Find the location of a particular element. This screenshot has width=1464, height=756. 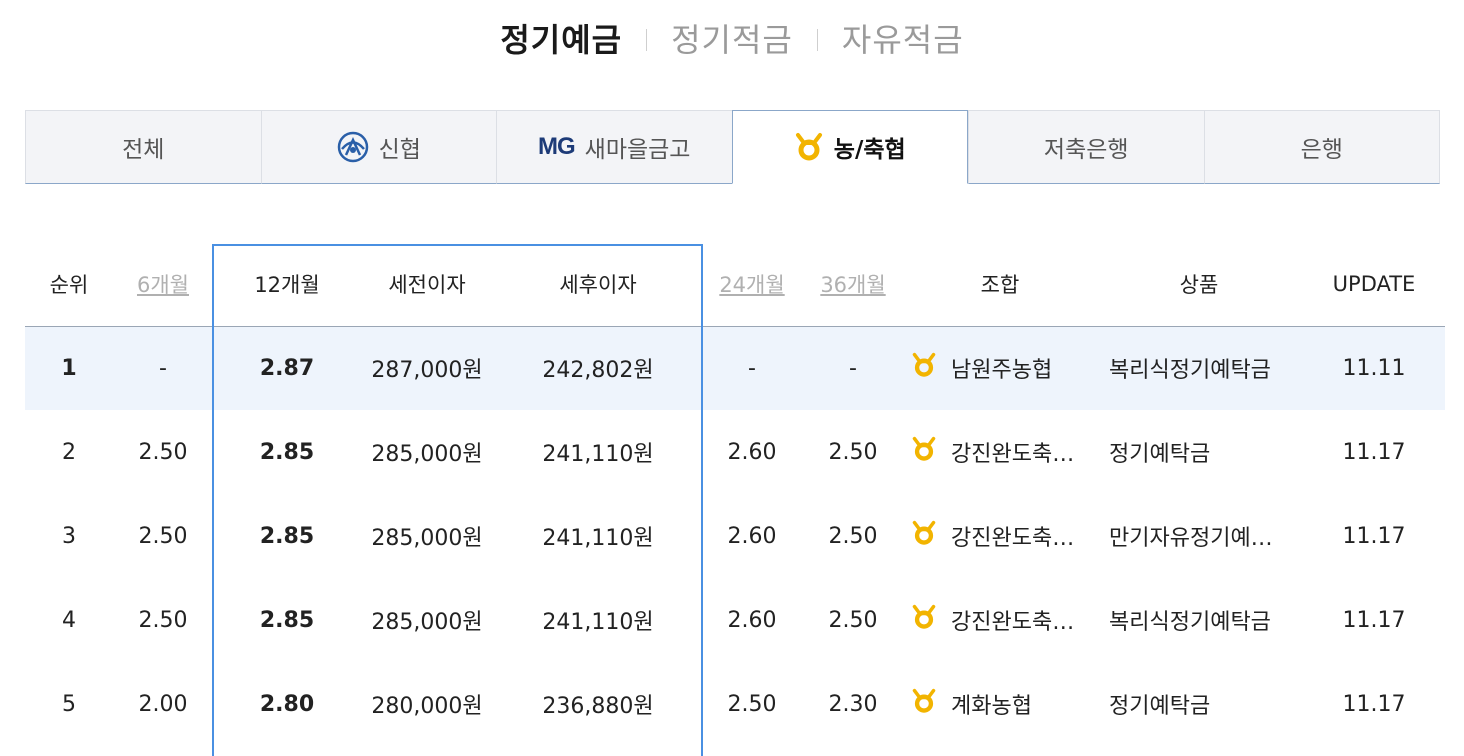

pre-tax-cell: 280,000원 is located at coordinates (427, 706).